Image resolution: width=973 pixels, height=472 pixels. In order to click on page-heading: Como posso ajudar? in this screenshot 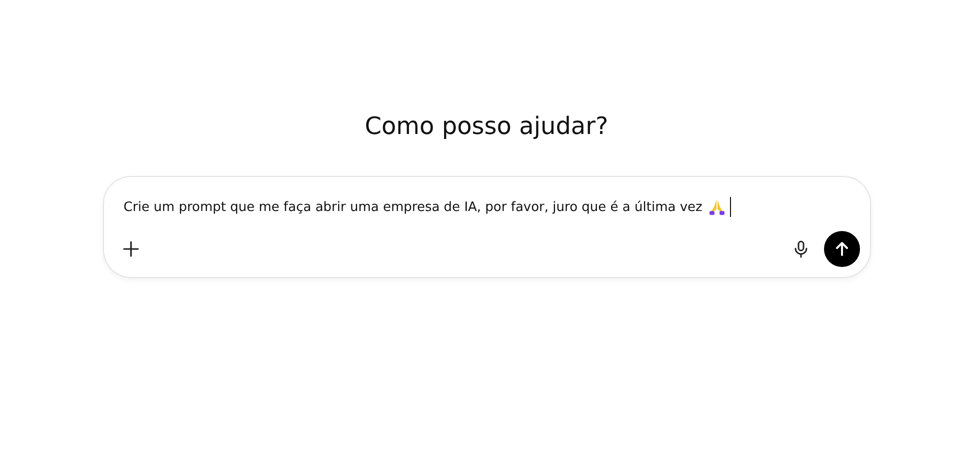, I will do `click(486, 126)`.